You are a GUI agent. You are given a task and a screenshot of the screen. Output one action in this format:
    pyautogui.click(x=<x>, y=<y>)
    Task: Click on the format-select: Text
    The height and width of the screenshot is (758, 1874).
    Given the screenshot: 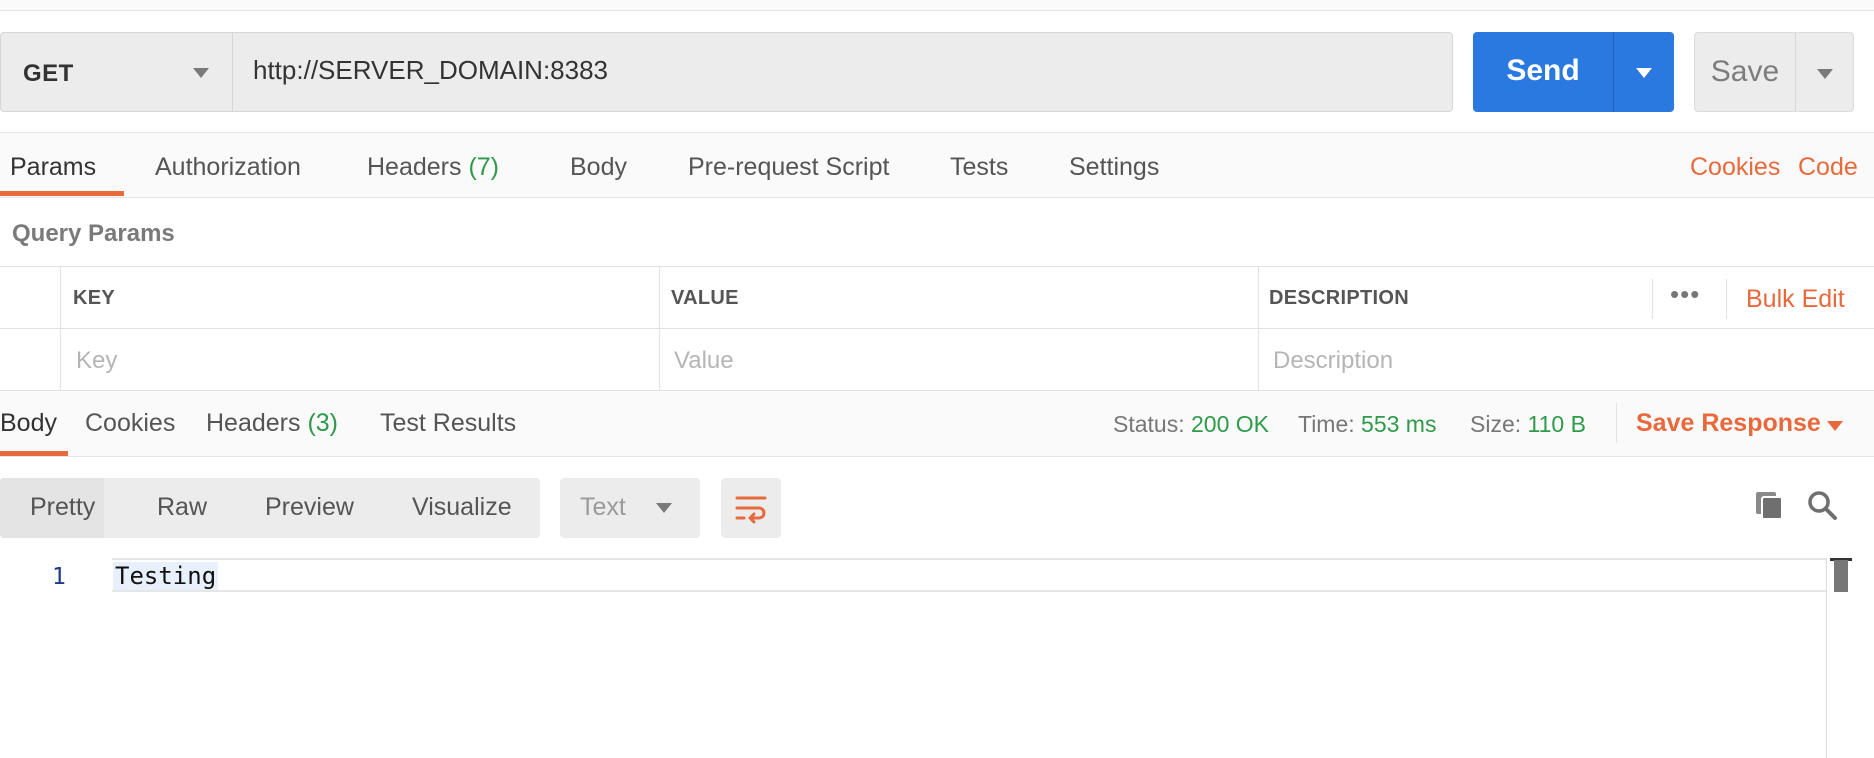 What is the action you would take?
    pyautogui.click(x=630, y=508)
    